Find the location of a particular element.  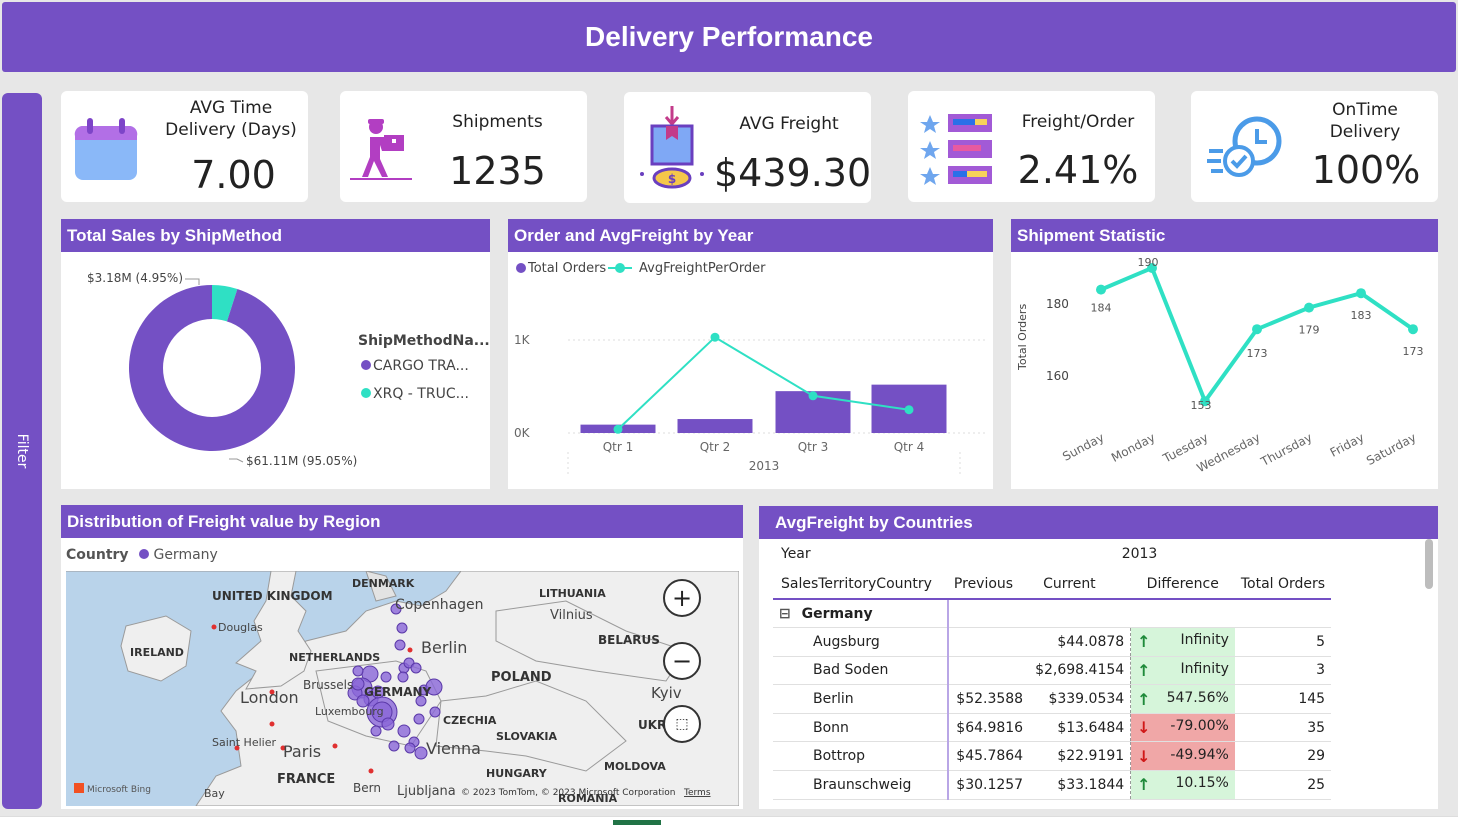

expand-collapse-icon: ⊟ is located at coordinates (785, 614).